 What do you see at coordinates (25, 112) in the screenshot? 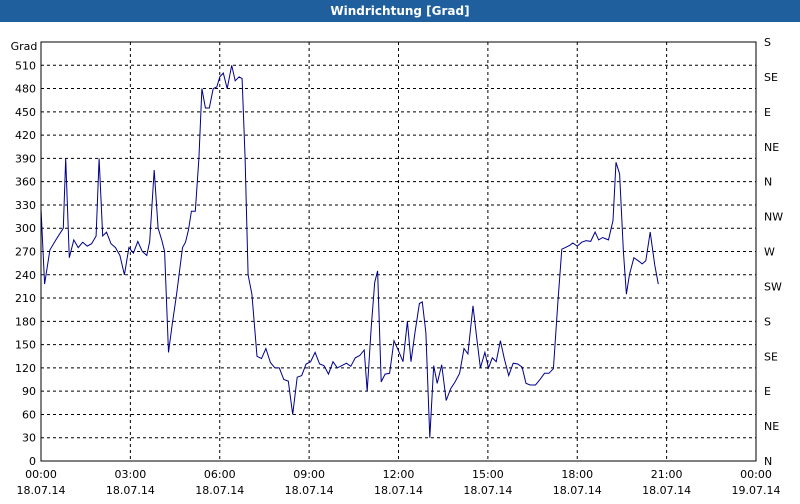
I see `y-tick-label: 450` at bounding box center [25, 112].